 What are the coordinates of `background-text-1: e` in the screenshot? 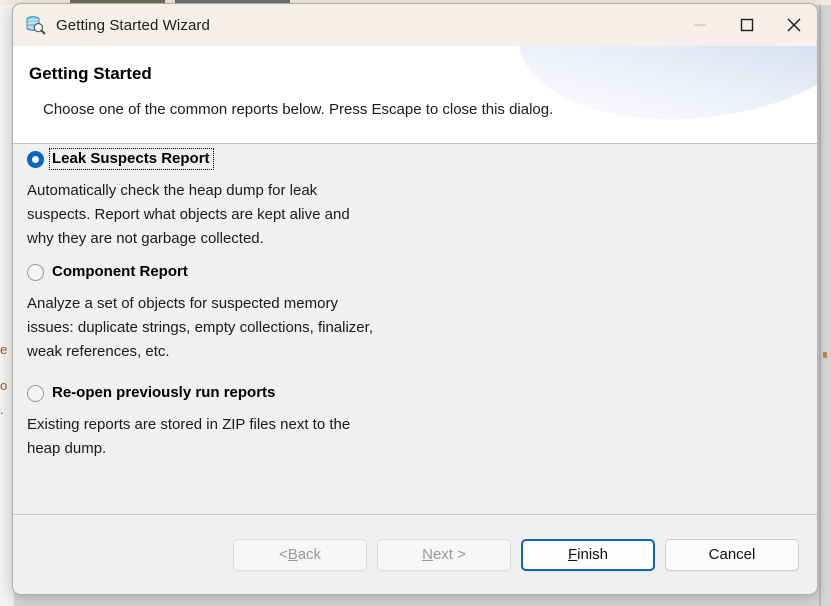 It's located at (4, 349).